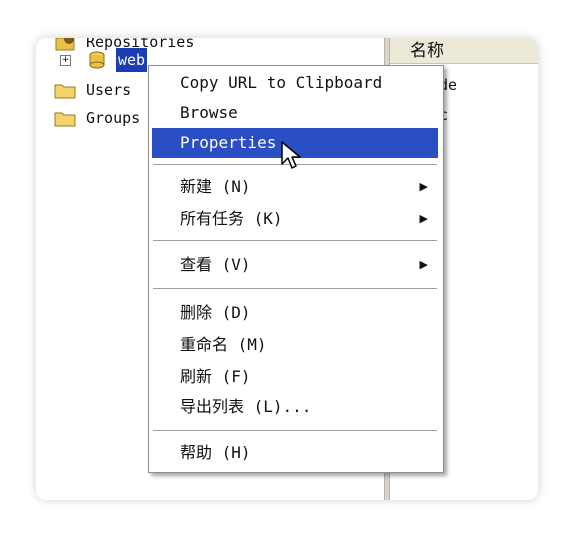 This screenshot has height=538, width=574. Describe the element at coordinates (223, 344) in the screenshot. I see `menu-item-label: 重命名 (M)` at that location.